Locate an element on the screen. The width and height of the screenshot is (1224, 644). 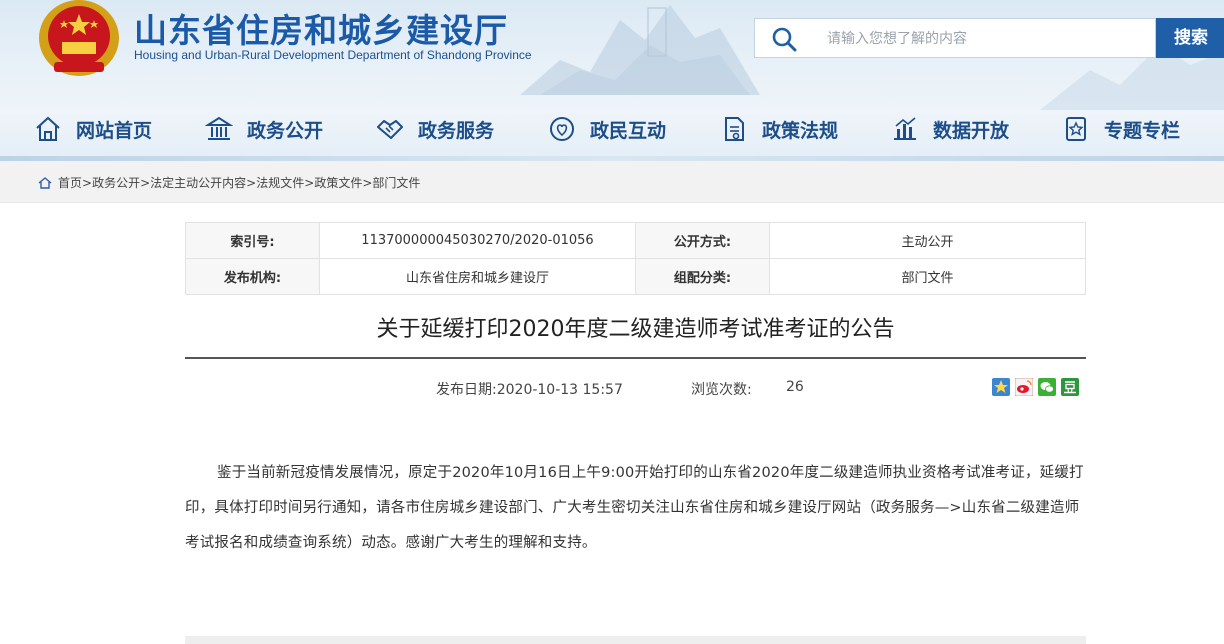
policy-document-icon is located at coordinates (734, 129).